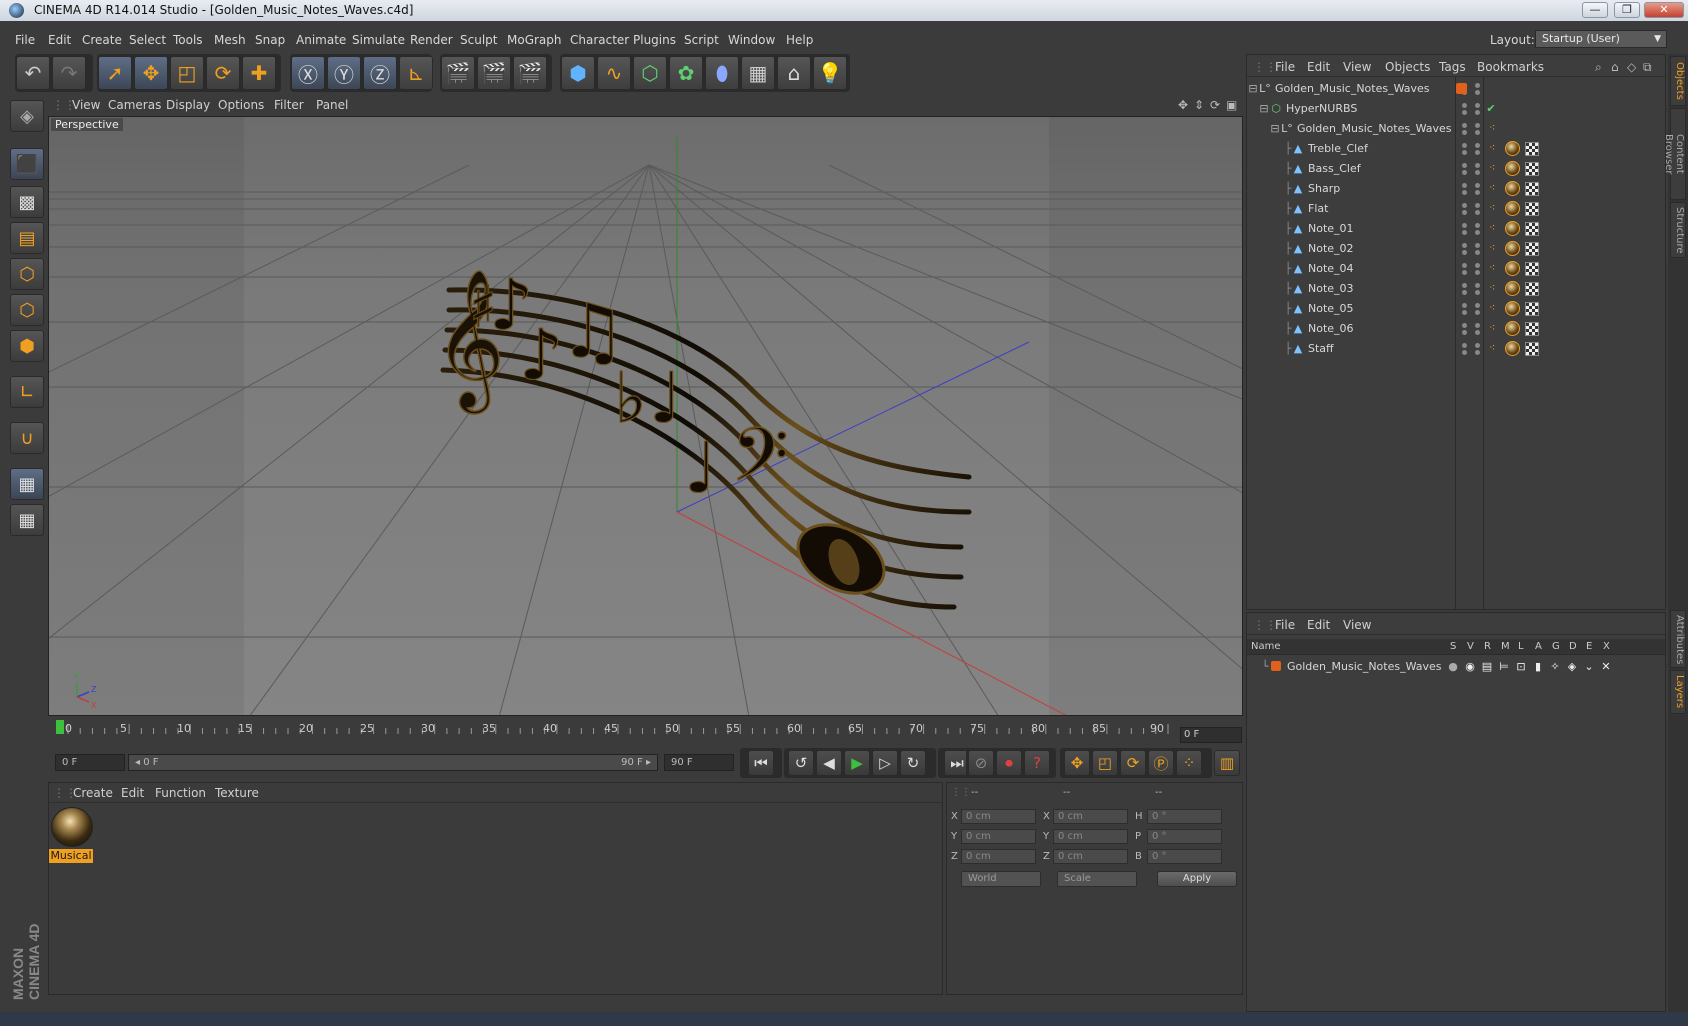  What do you see at coordinates (1331, 248) in the screenshot?
I see `object-name: Note_02` at bounding box center [1331, 248].